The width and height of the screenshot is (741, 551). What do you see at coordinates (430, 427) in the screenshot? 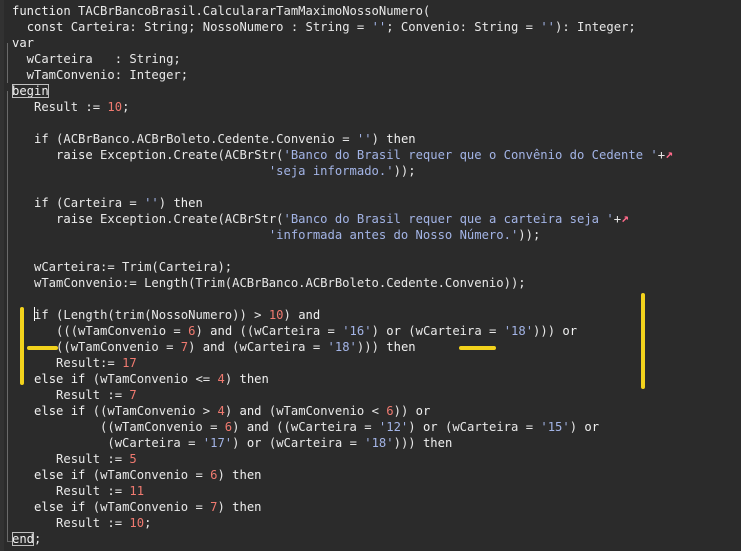
I see `keyword-token: or` at bounding box center [430, 427].